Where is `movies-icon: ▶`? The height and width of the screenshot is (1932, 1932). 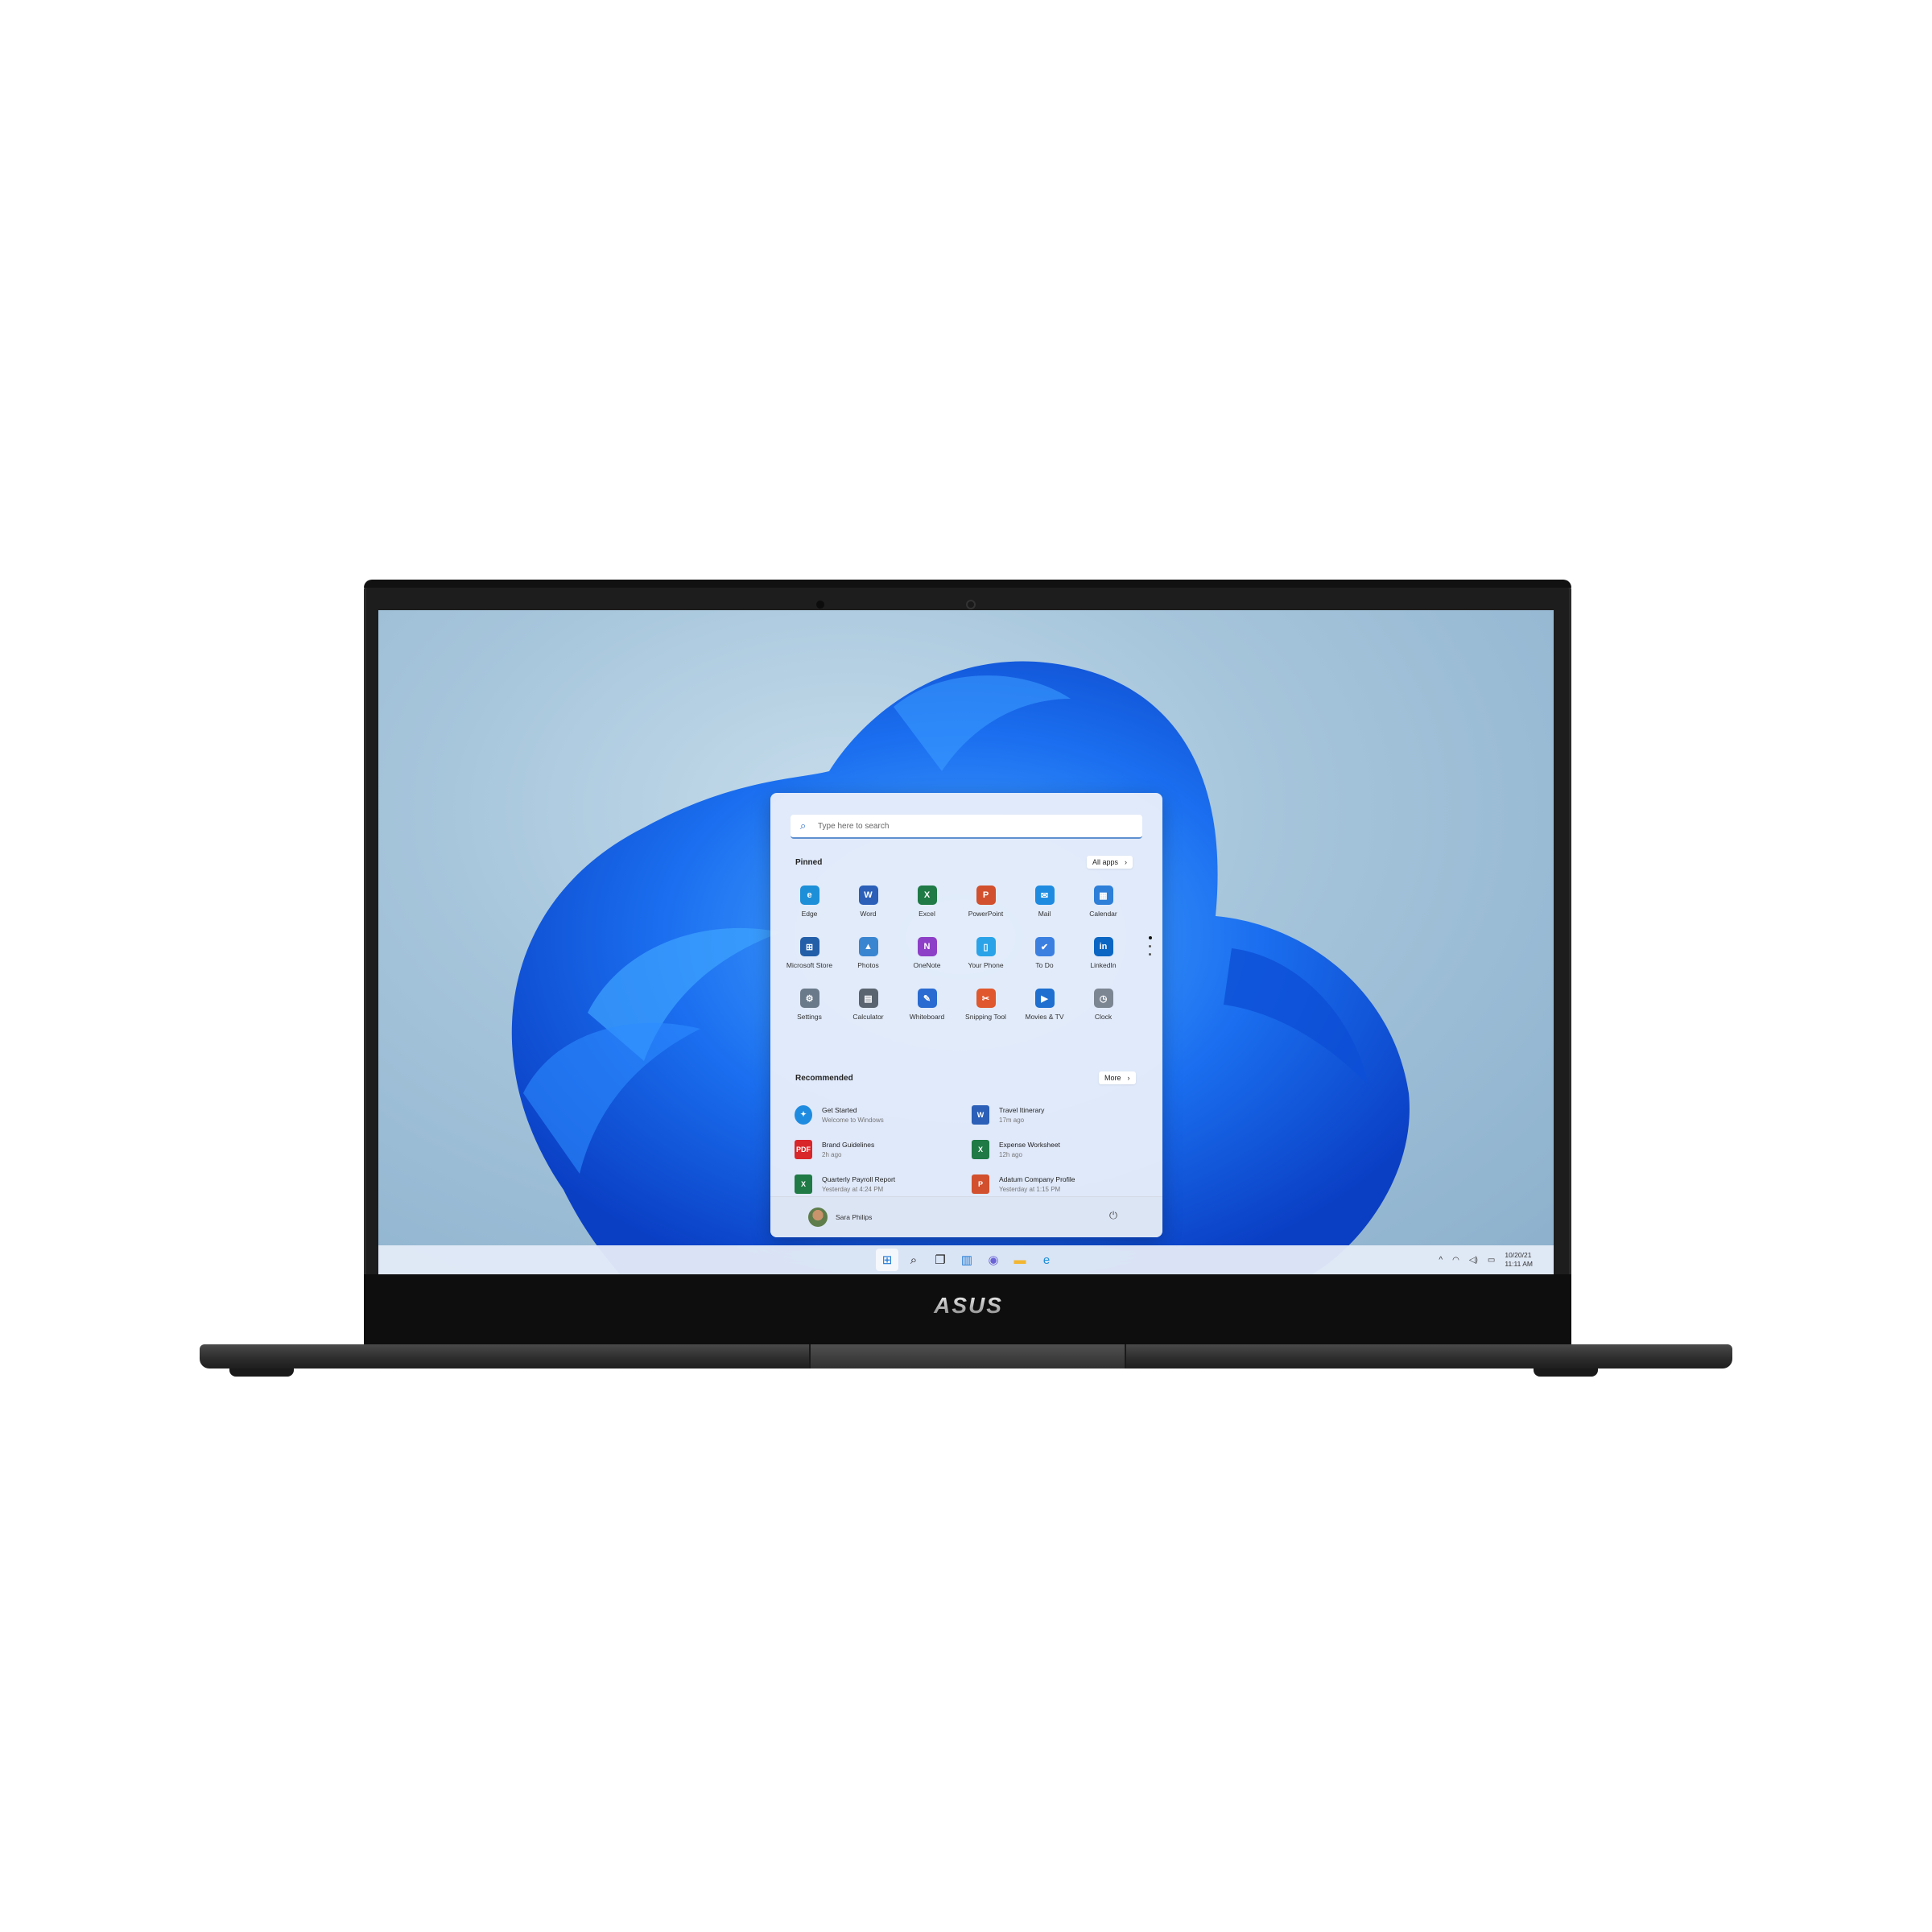 movies-icon: ▶ is located at coordinates (1044, 998).